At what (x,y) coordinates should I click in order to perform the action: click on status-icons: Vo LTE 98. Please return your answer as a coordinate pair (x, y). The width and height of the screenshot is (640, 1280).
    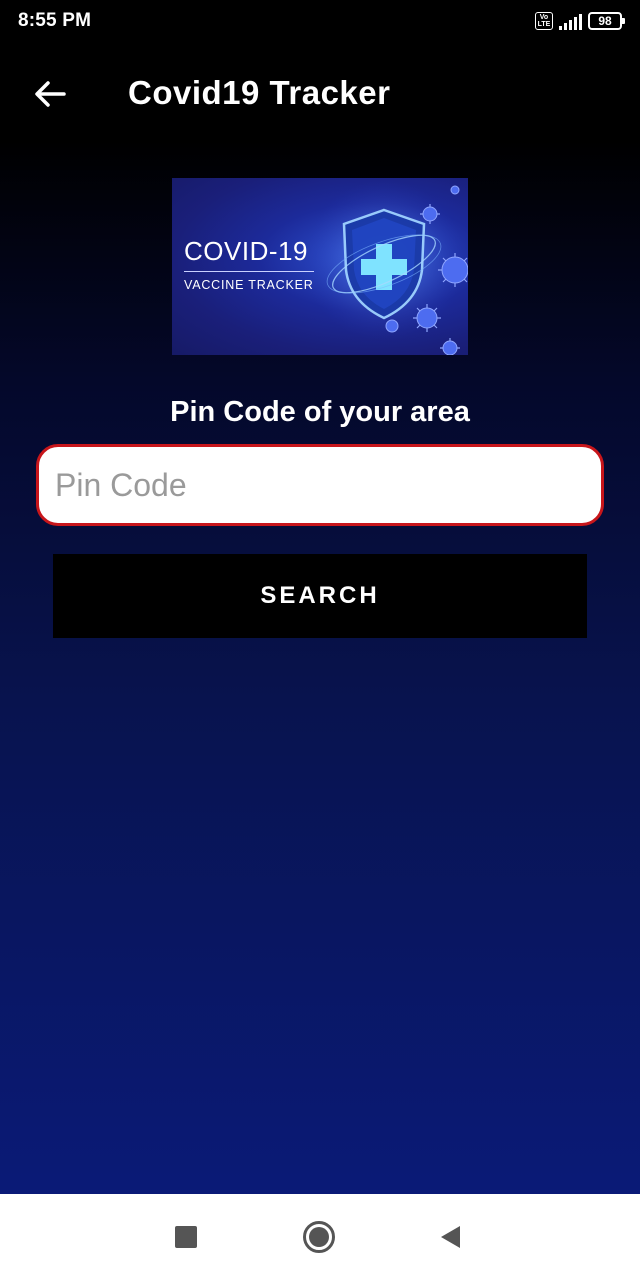
    Looking at the image, I should click on (580, 21).